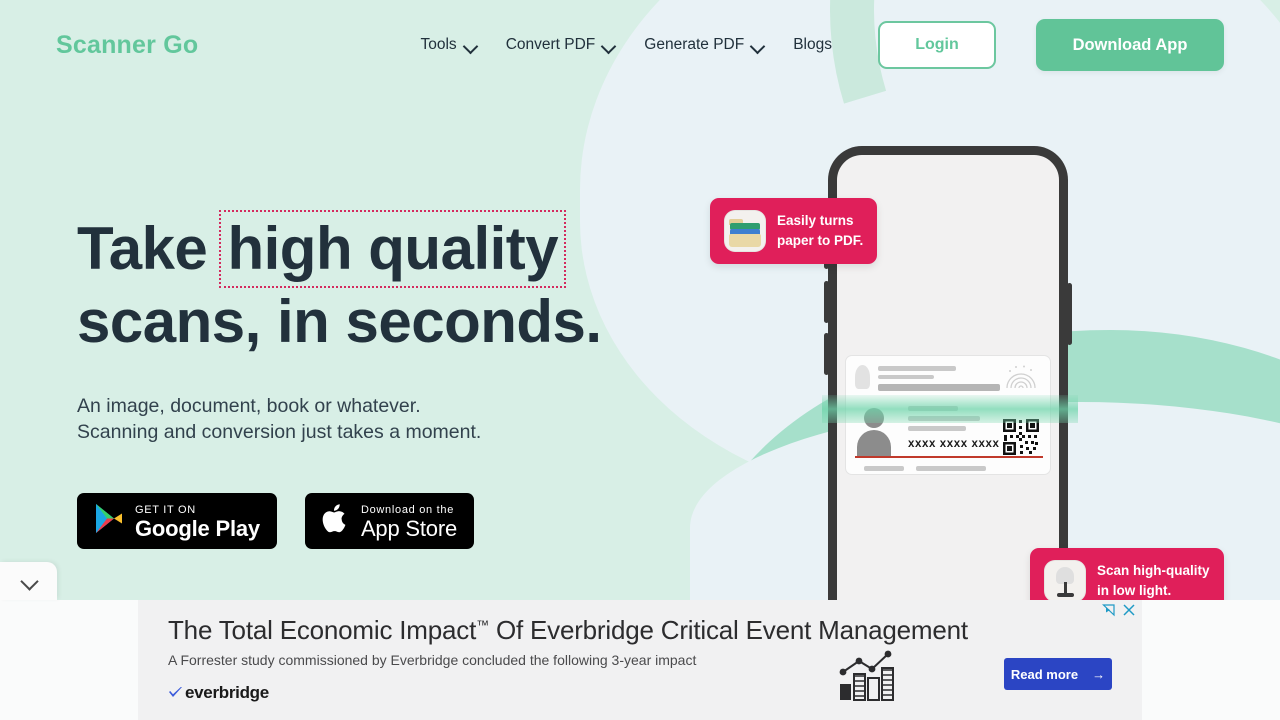 The height and width of the screenshot is (720, 1280). I want to click on hero-subtitle-line1: An image, document, book or whatever., so click(249, 405).